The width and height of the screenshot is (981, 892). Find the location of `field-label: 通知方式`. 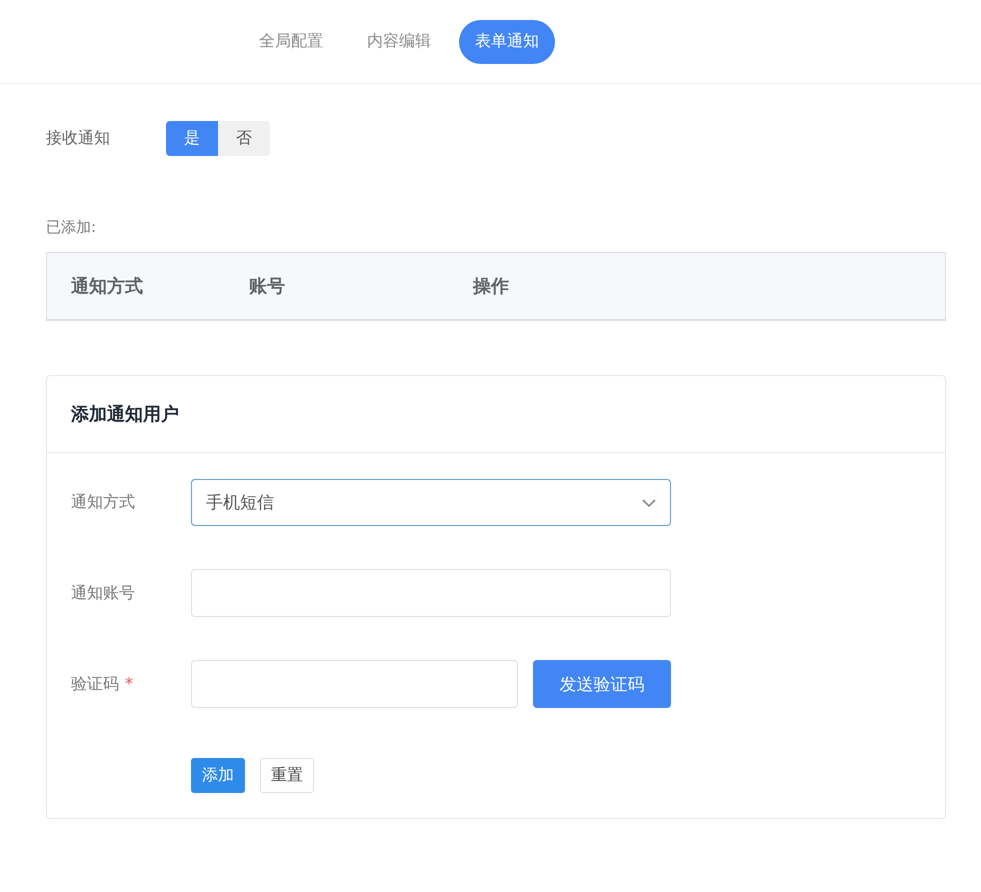

field-label: 通知方式 is located at coordinates (103, 502).